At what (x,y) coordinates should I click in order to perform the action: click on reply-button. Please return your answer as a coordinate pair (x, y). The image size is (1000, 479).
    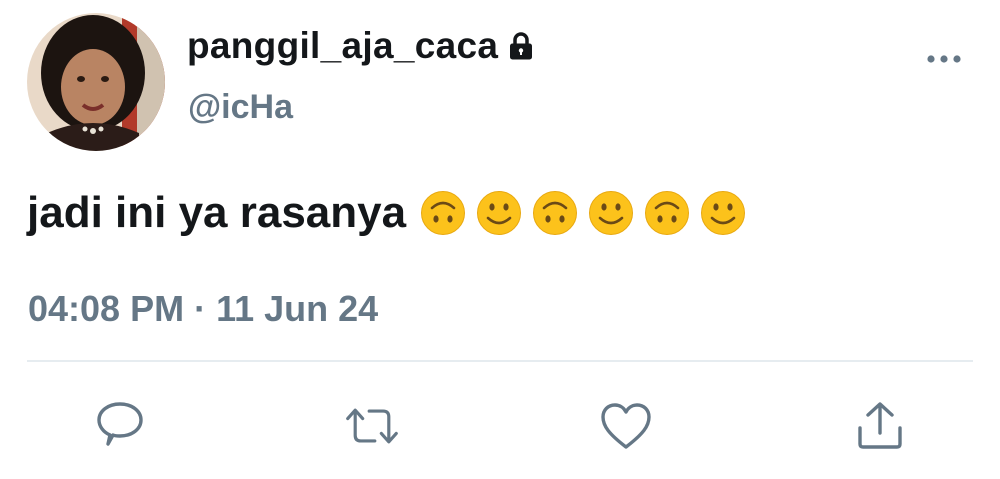
    Looking at the image, I should click on (120, 426).